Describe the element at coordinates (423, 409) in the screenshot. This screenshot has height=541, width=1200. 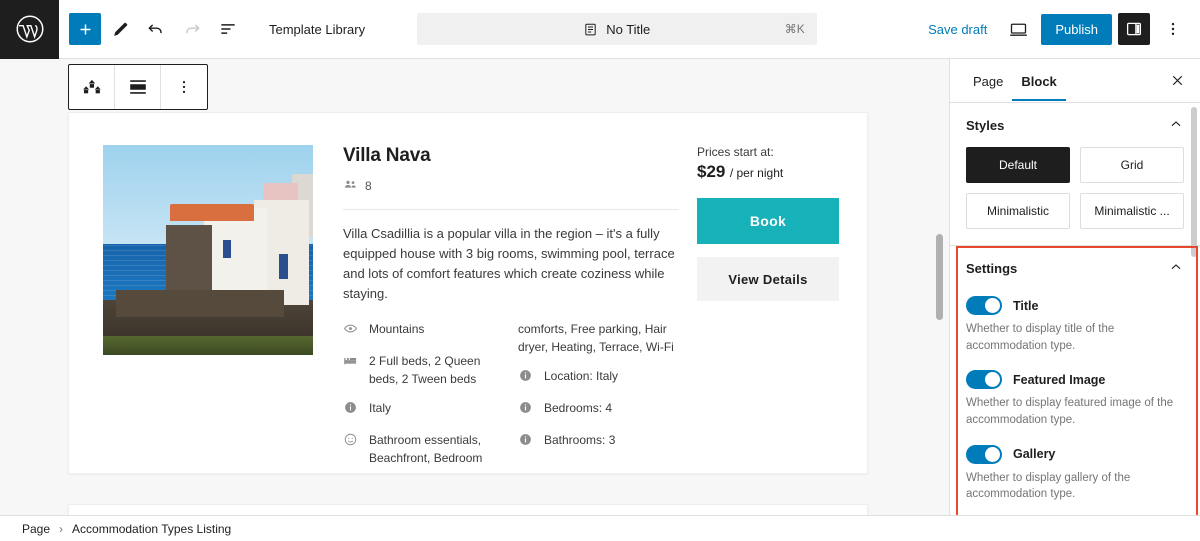
I see `feature-item: Italy` at that location.